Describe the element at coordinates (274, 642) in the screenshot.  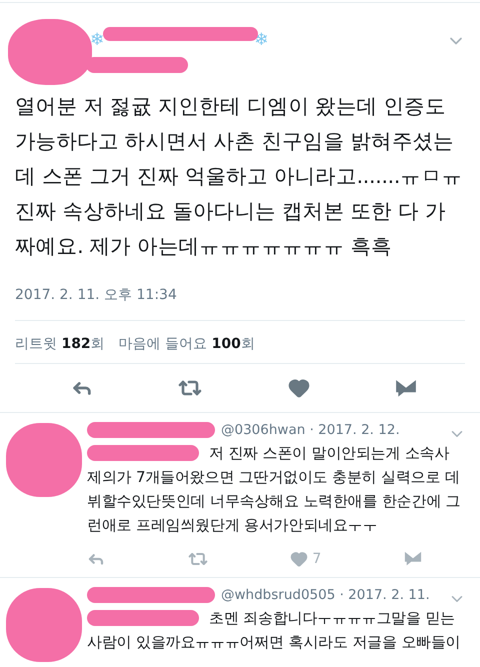
I see `reply-text: 사람이 있을까요ㅠㅠㅠ어쩌면 혹시라도 저글을 오빠들이` at that location.